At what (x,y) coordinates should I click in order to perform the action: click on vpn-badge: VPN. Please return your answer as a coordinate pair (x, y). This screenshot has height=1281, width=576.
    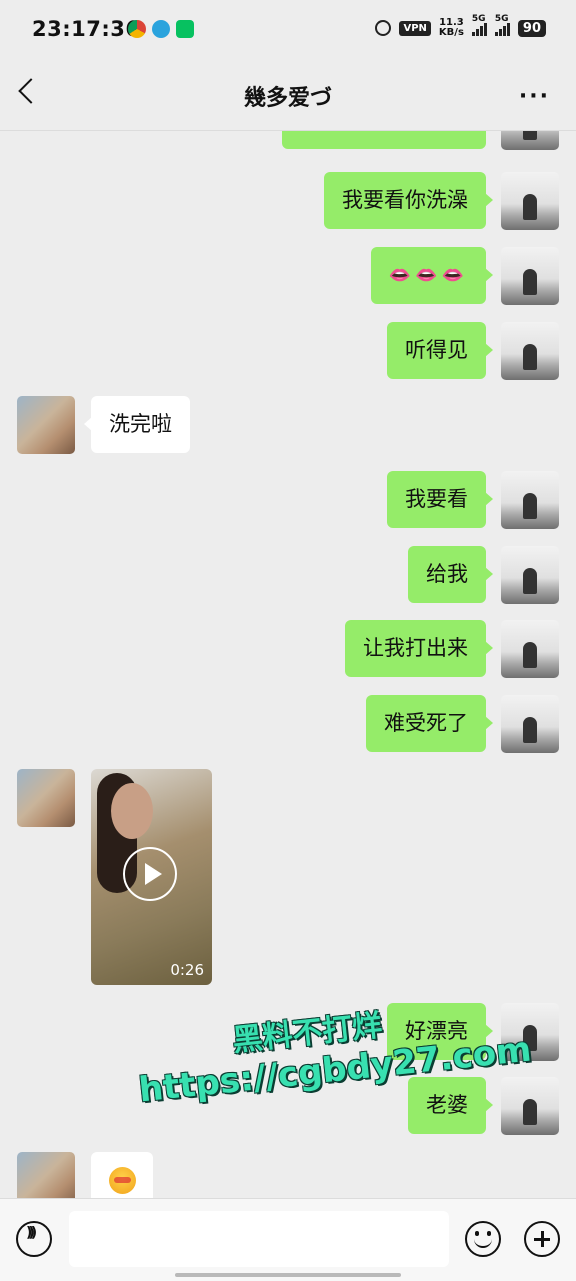
    Looking at the image, I should click on (415, 28).